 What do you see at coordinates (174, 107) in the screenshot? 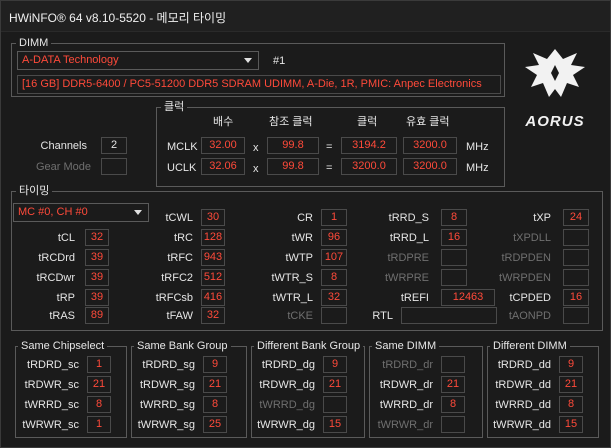
I see `clock-group-label: 클럭` at bounding box center [174, 107].